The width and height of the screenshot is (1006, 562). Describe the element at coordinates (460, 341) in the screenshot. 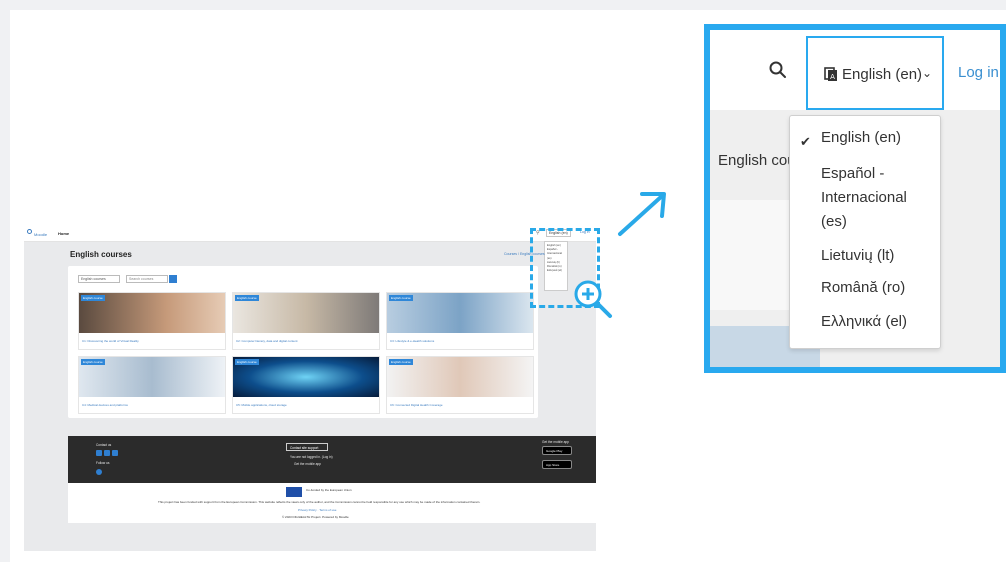

I see `course-title-link: C3: Lifestyle & e-Health solutions` at that location.